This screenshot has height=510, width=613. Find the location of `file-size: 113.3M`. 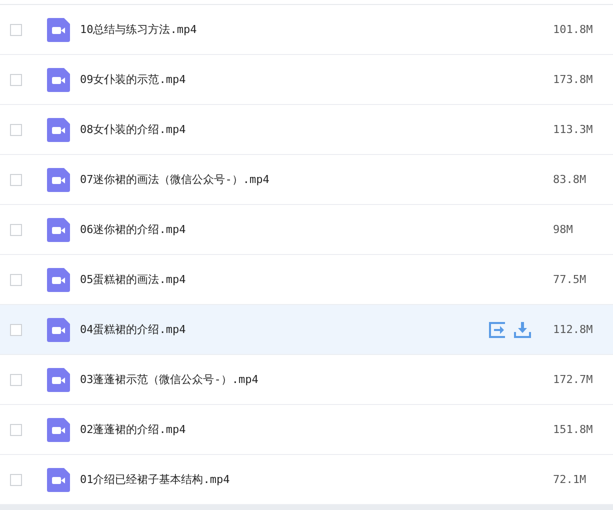

file-size: 113.3M is located at coordinates (573, 129).